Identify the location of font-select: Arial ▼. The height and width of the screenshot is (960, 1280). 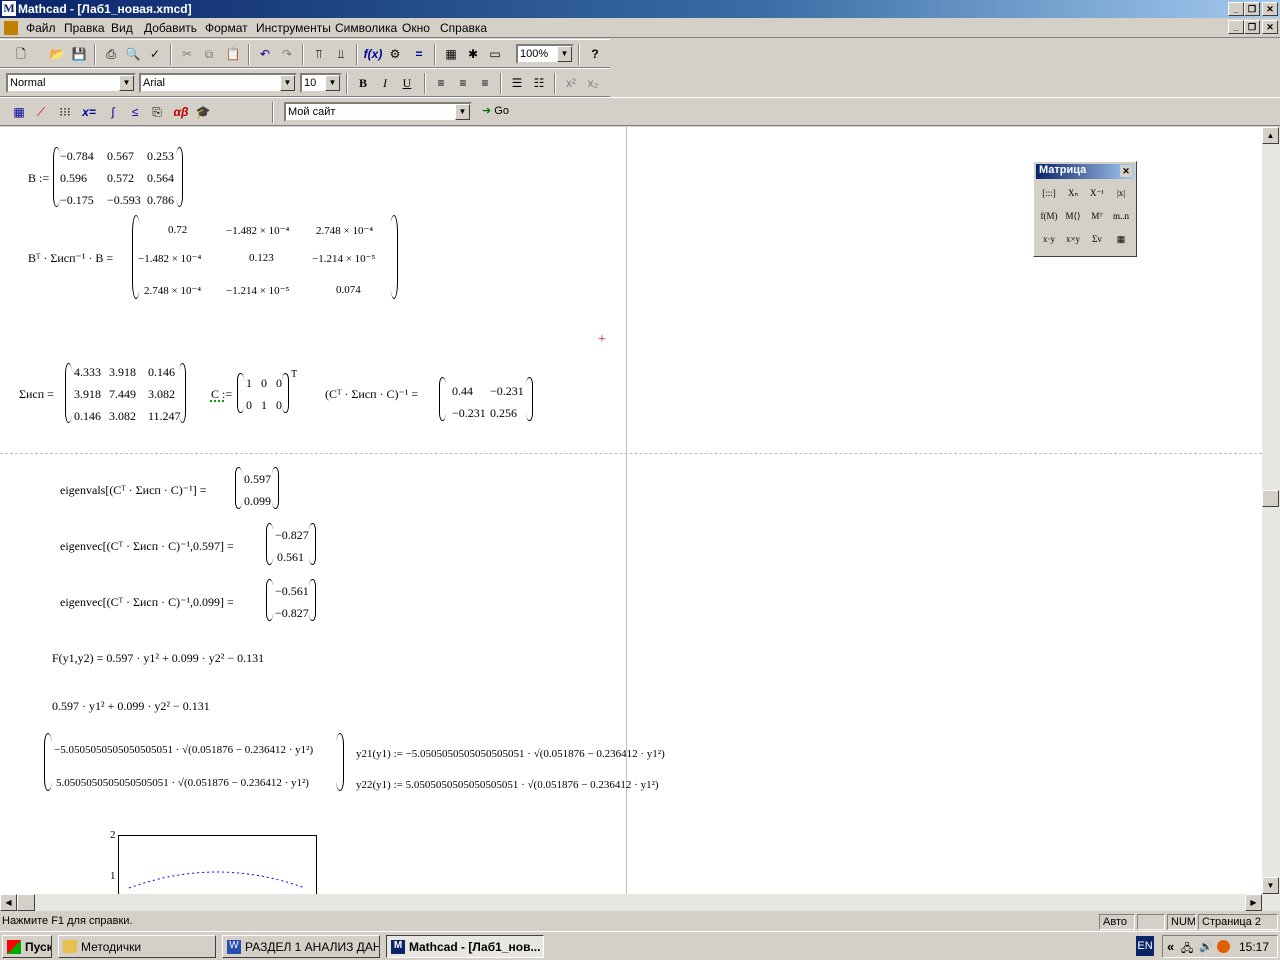
(218, 83).